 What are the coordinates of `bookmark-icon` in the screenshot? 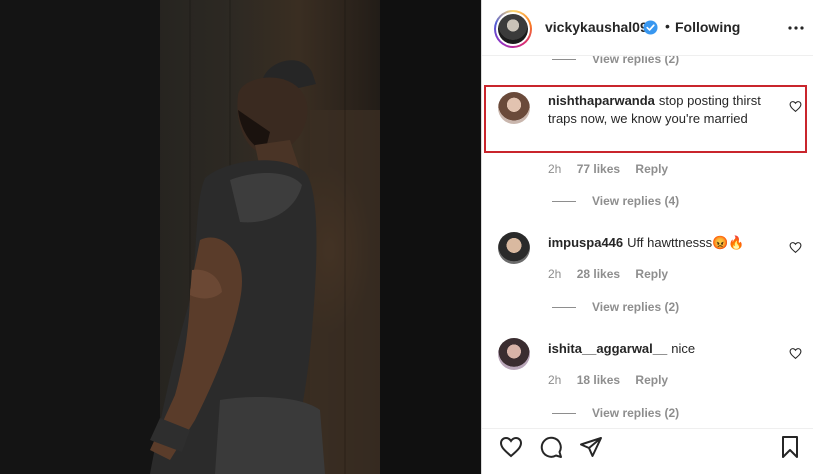 It's located at (790, 447).